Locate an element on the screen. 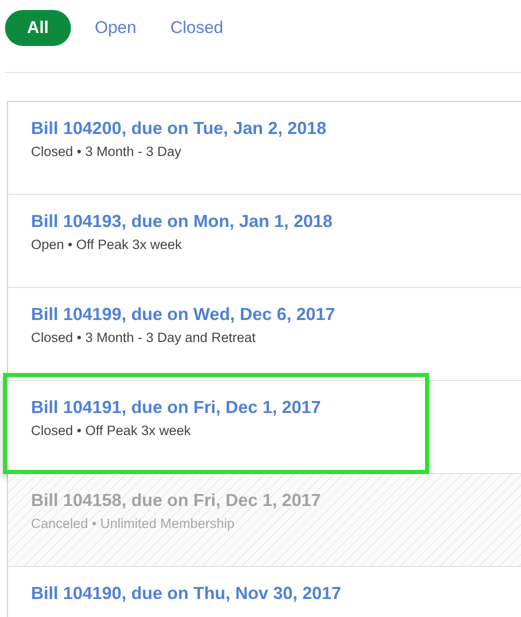 The height and width of the screenshot is (617, 521). bill-title: Bill 104190, due on Thu, Nov 30, 2017 is located at coordinates (186, 593).